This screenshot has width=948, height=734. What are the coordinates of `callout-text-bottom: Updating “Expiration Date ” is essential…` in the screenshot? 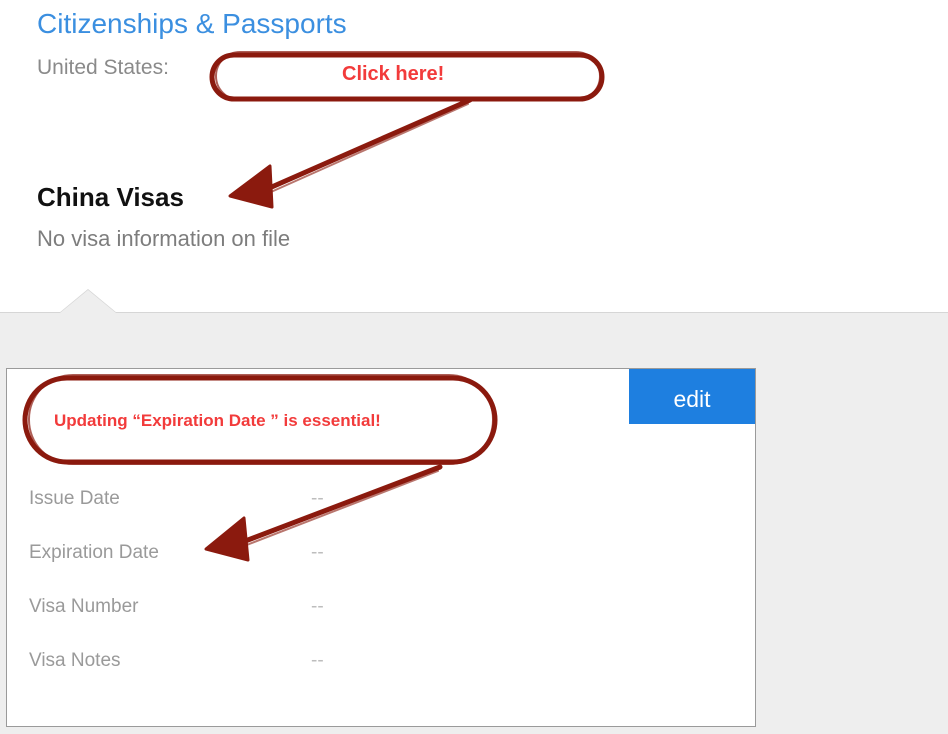 It's located at (217, 420).